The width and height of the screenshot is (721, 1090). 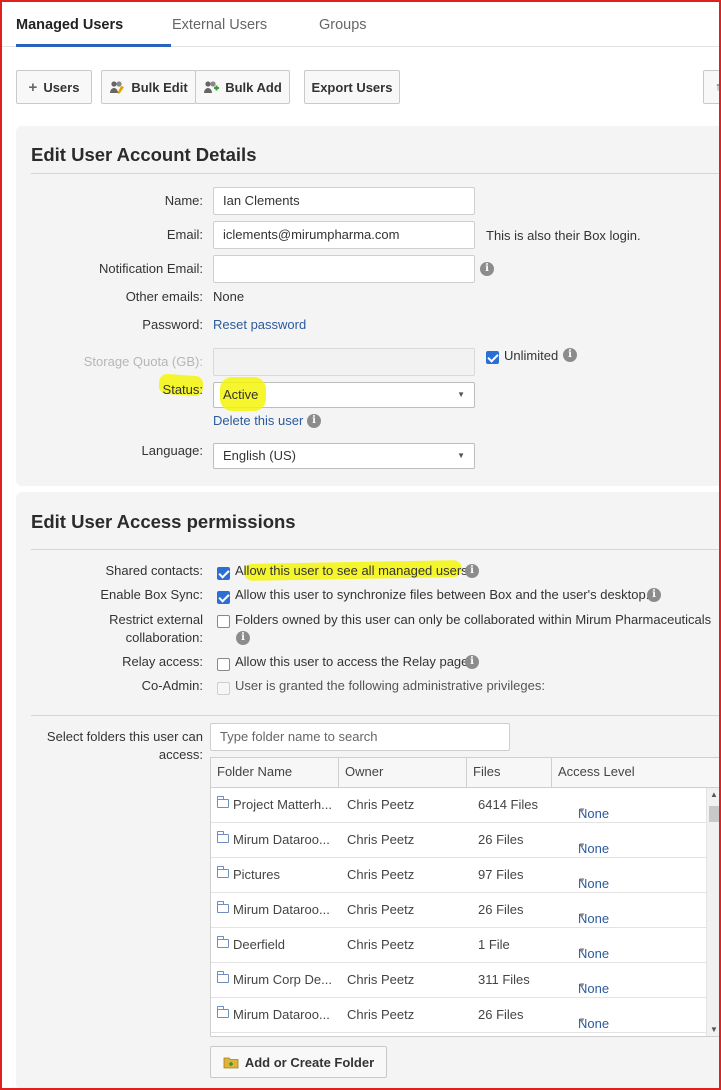 I want to click on column-owner: Owner, so click(x=403, y=773).